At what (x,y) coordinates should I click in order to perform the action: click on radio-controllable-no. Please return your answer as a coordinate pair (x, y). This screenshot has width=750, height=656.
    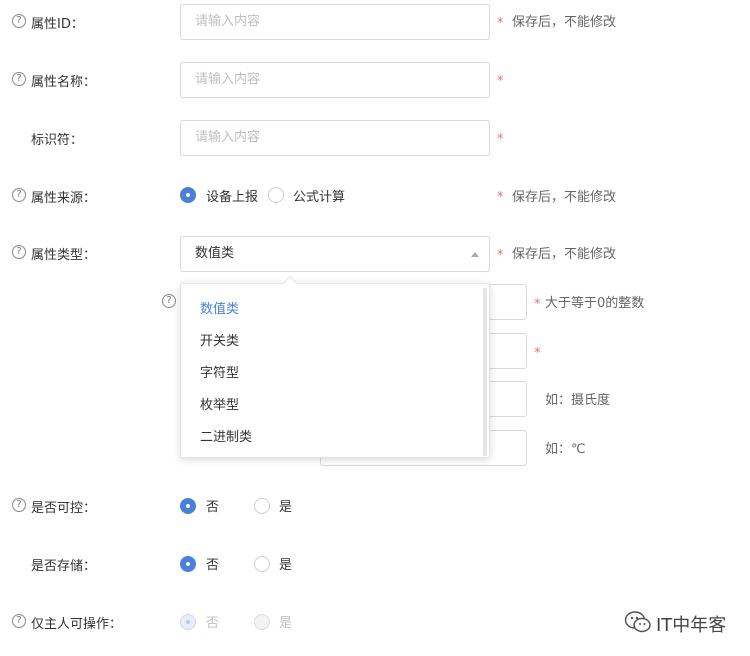
    Looking at the image, I should click on (188, 506).